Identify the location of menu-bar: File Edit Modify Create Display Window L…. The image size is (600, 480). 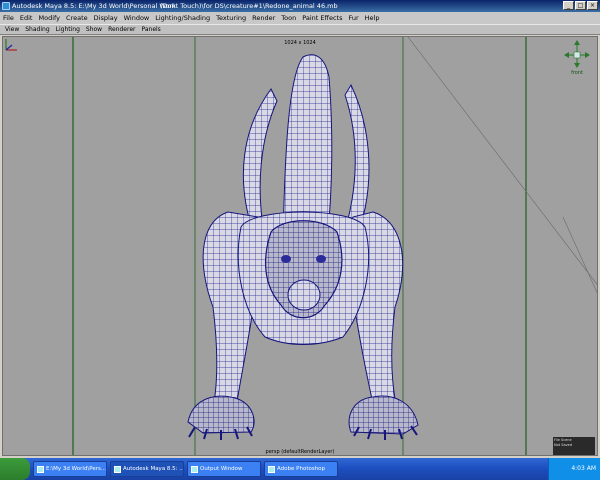
(300, 18).